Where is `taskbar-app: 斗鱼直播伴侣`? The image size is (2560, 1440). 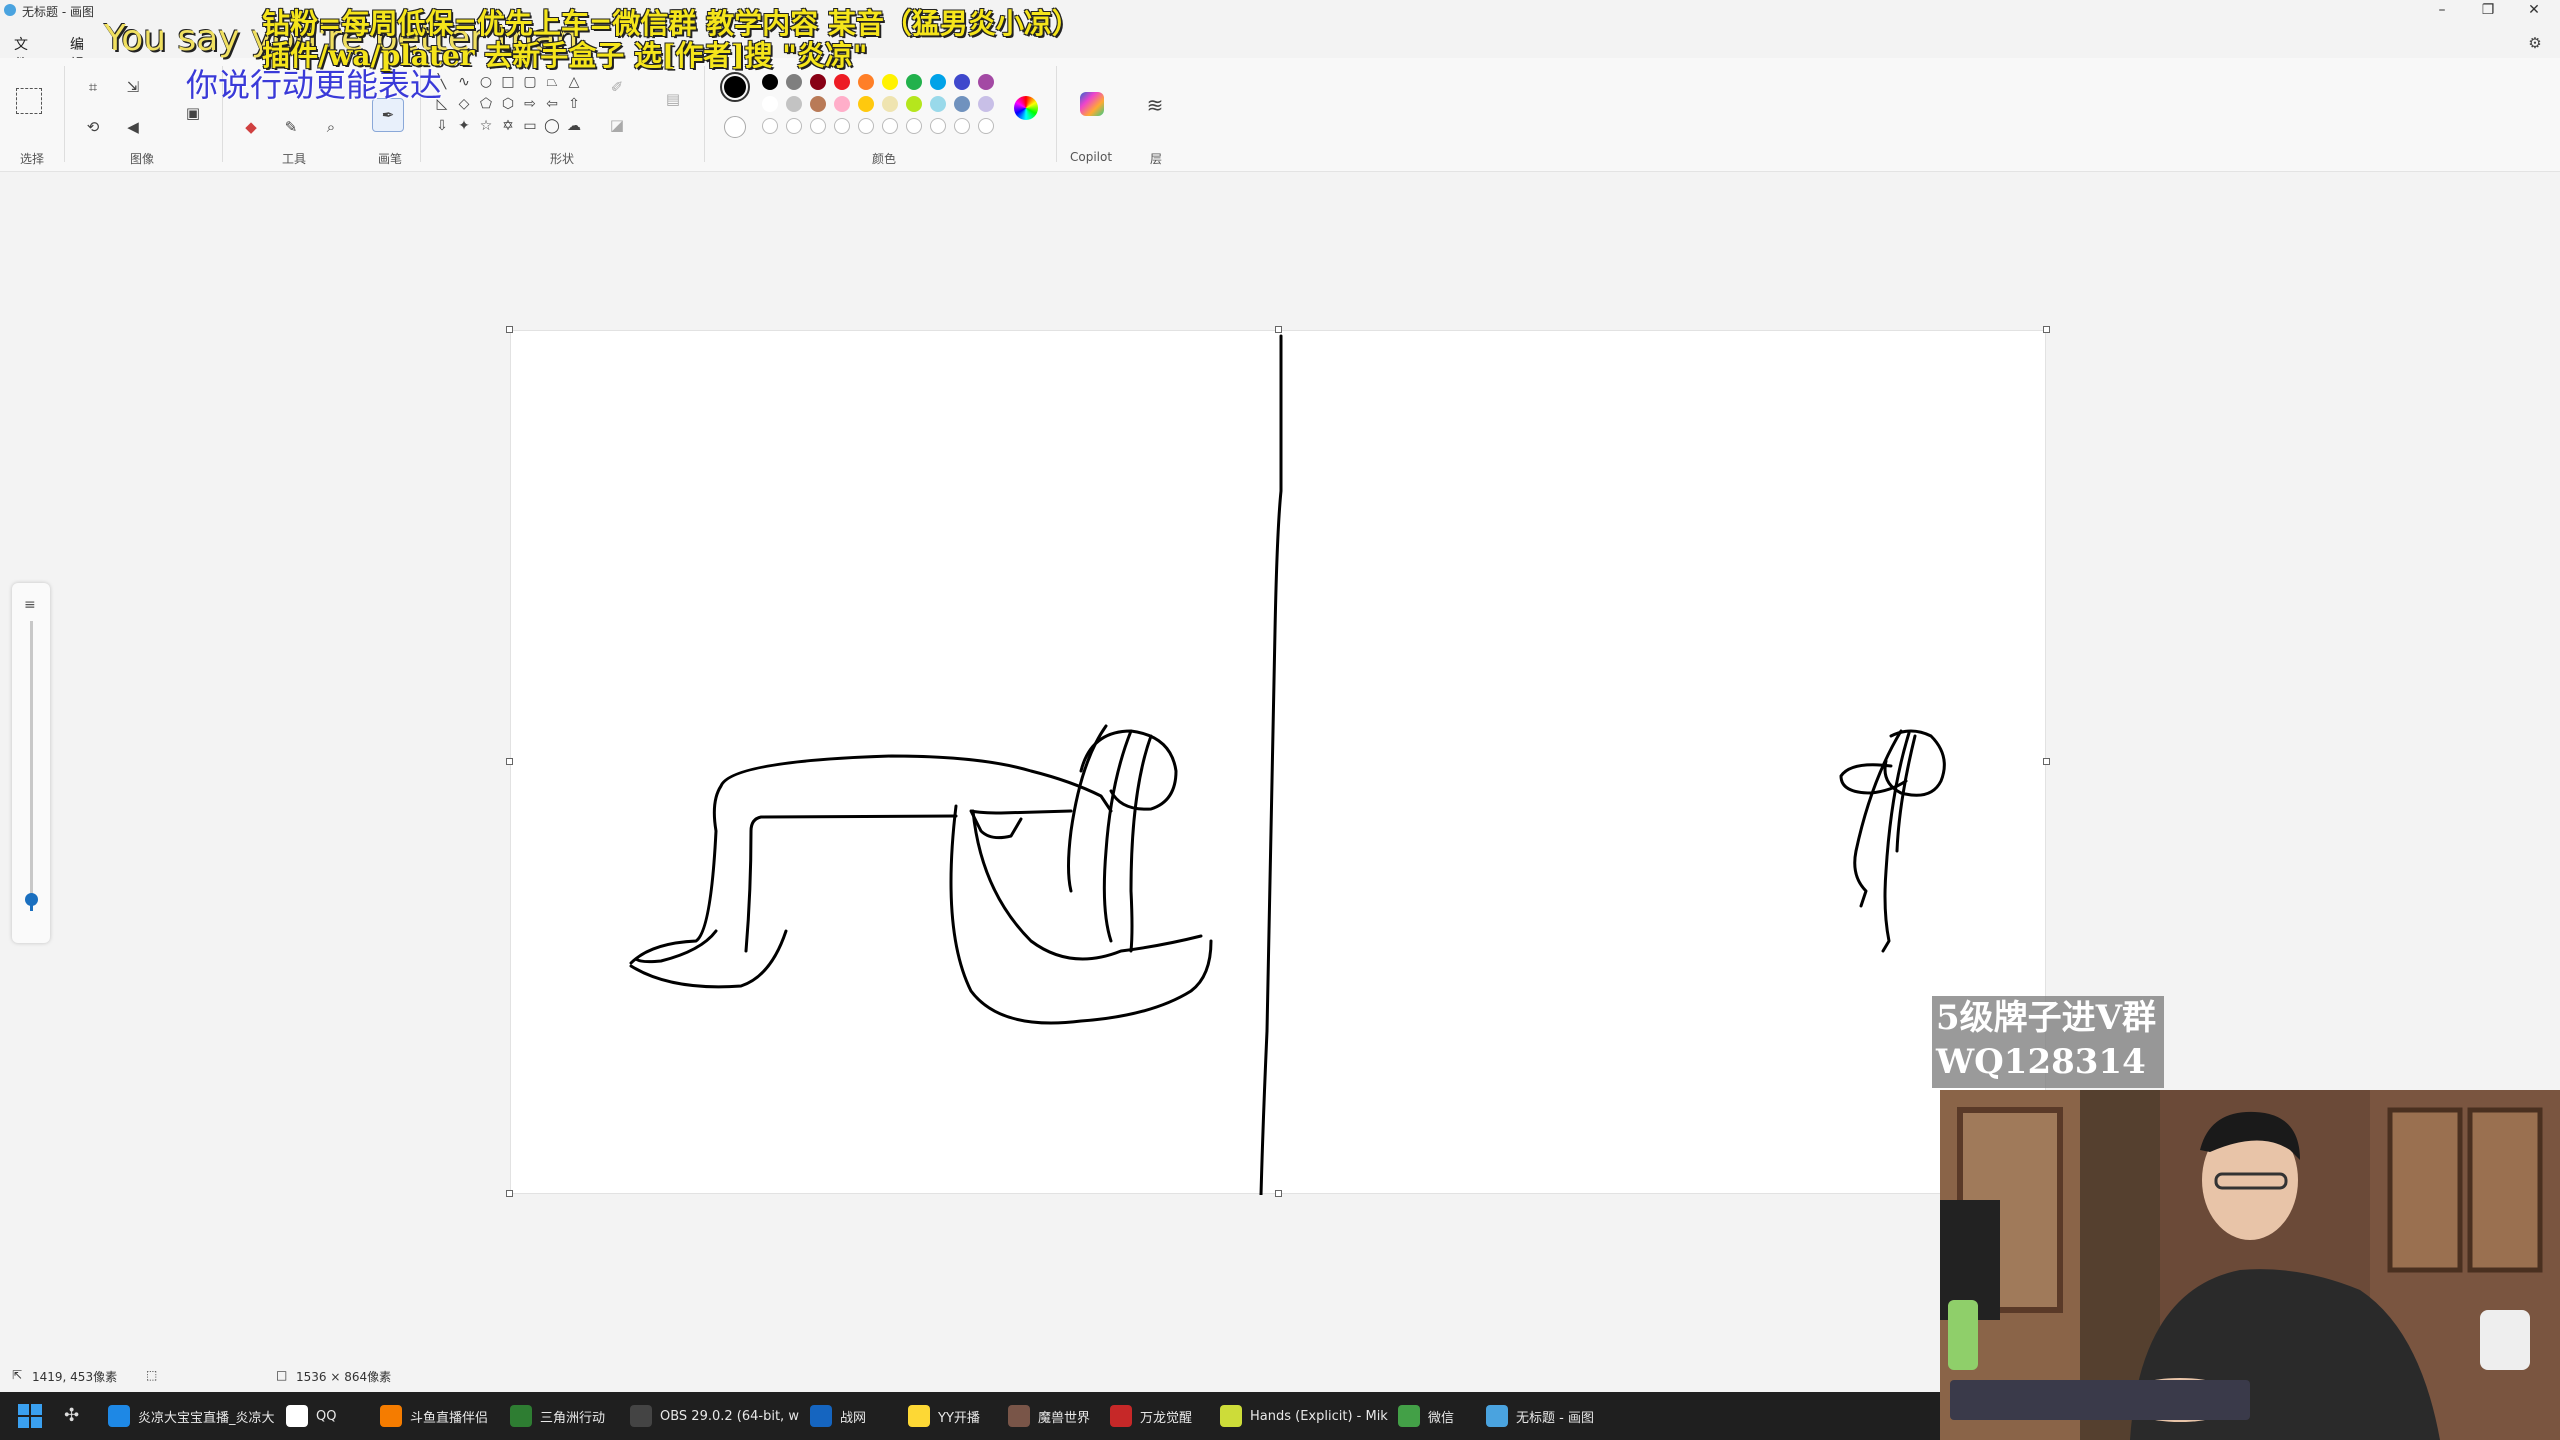 taskbar-app: 斗鱼直播伴侣 is located at coordinates (440, 1416).